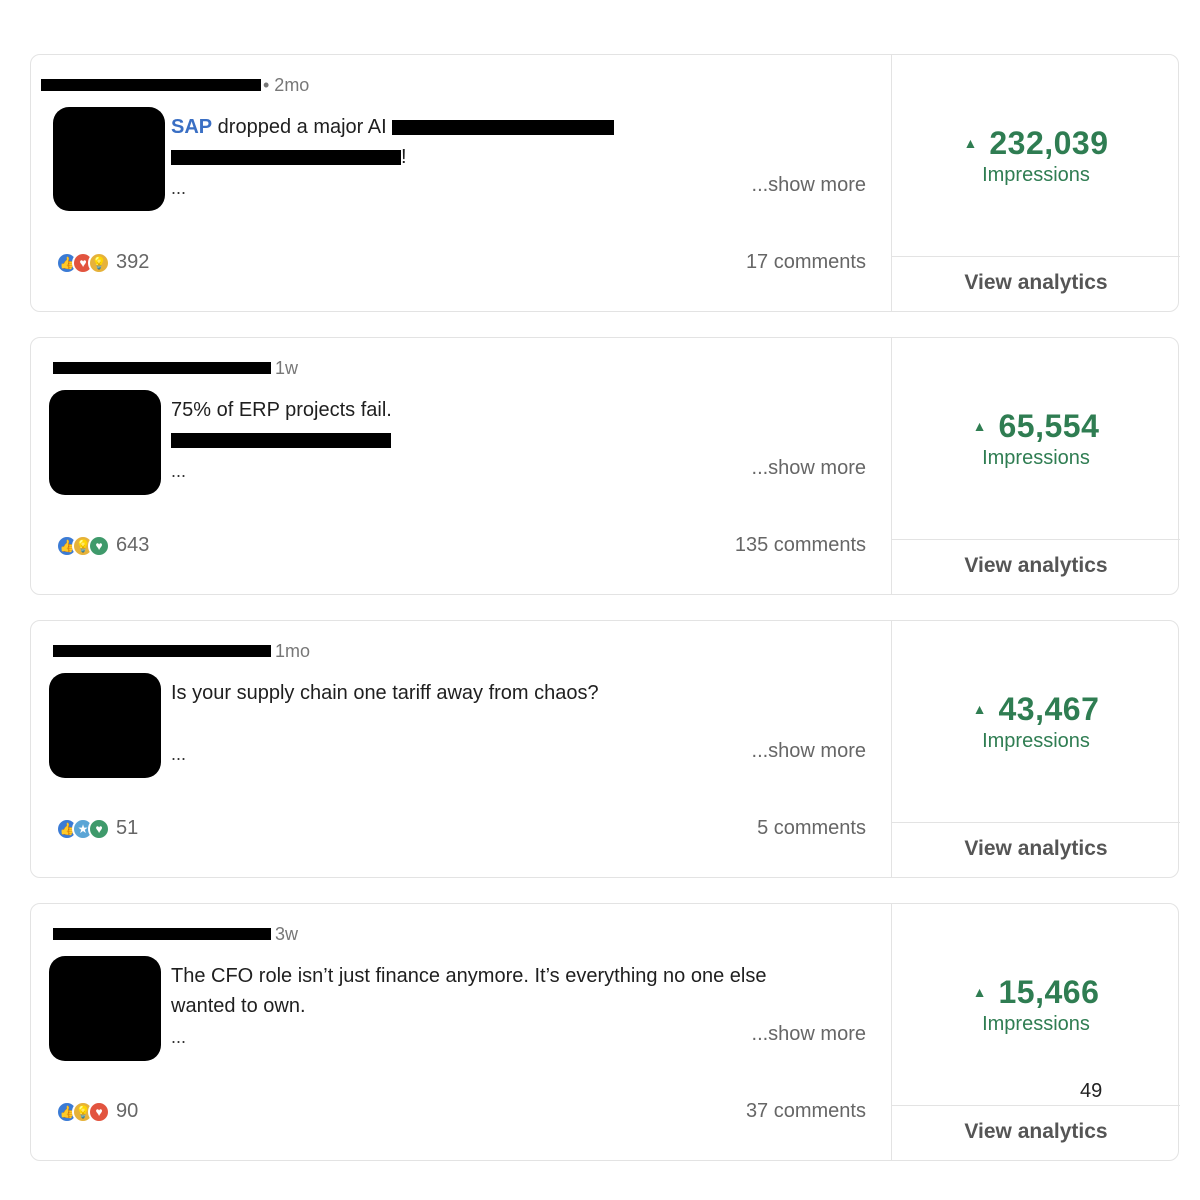  I want to click on impressions-value: 15,466, so click(1049, 992).